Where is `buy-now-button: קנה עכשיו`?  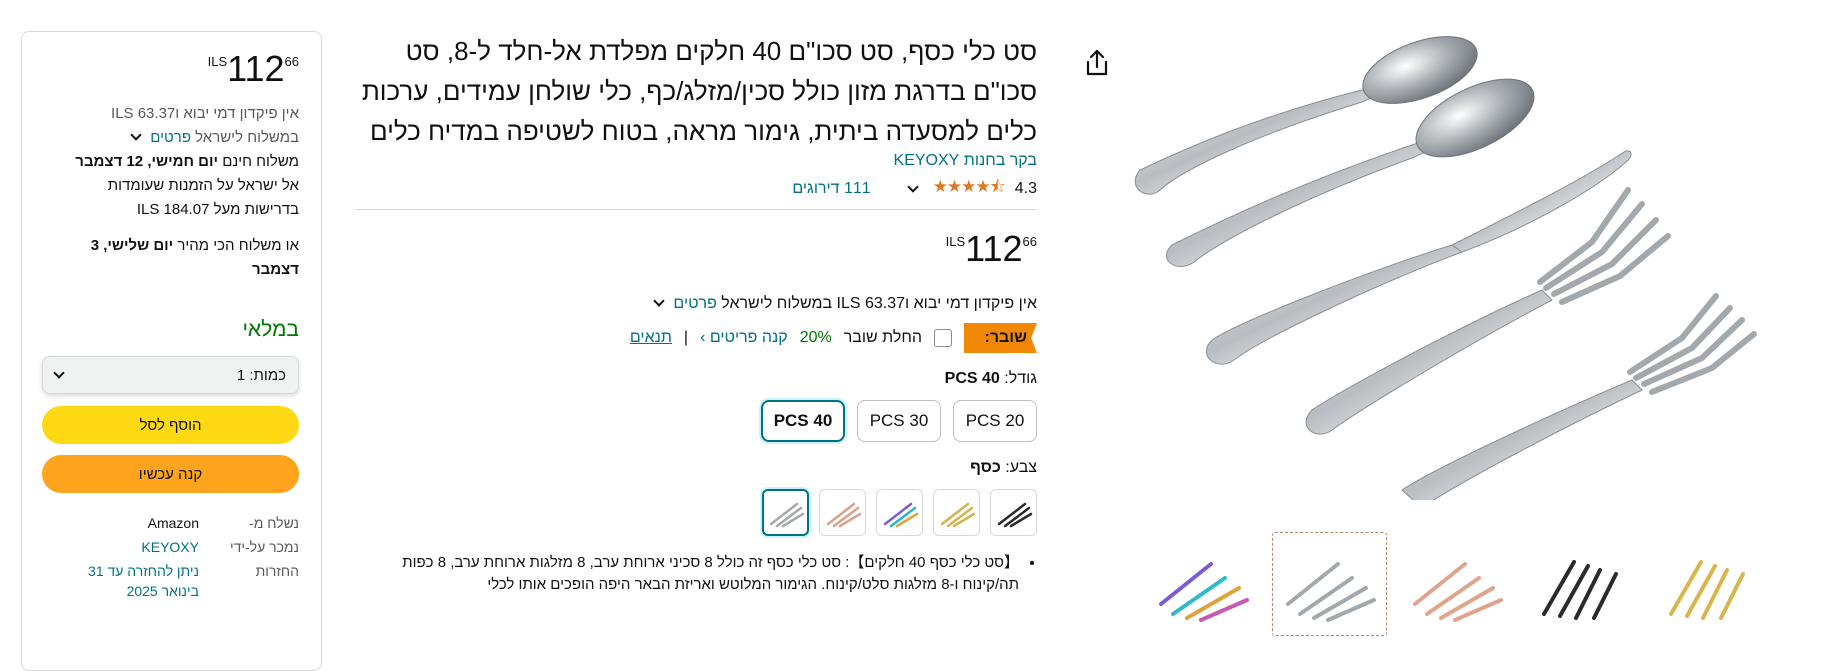
buy-now-button: קנה עכשיו is located at coordinates (170, 474).